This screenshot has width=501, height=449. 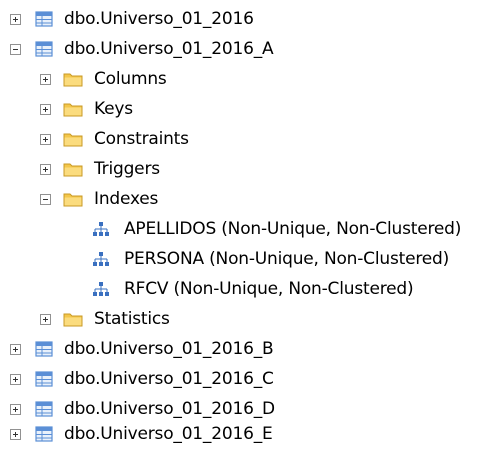 I want to click on tree-item-index-rfcv: RFCV (Non-Unique, Non-Clustered), so click(x=250, y=290).